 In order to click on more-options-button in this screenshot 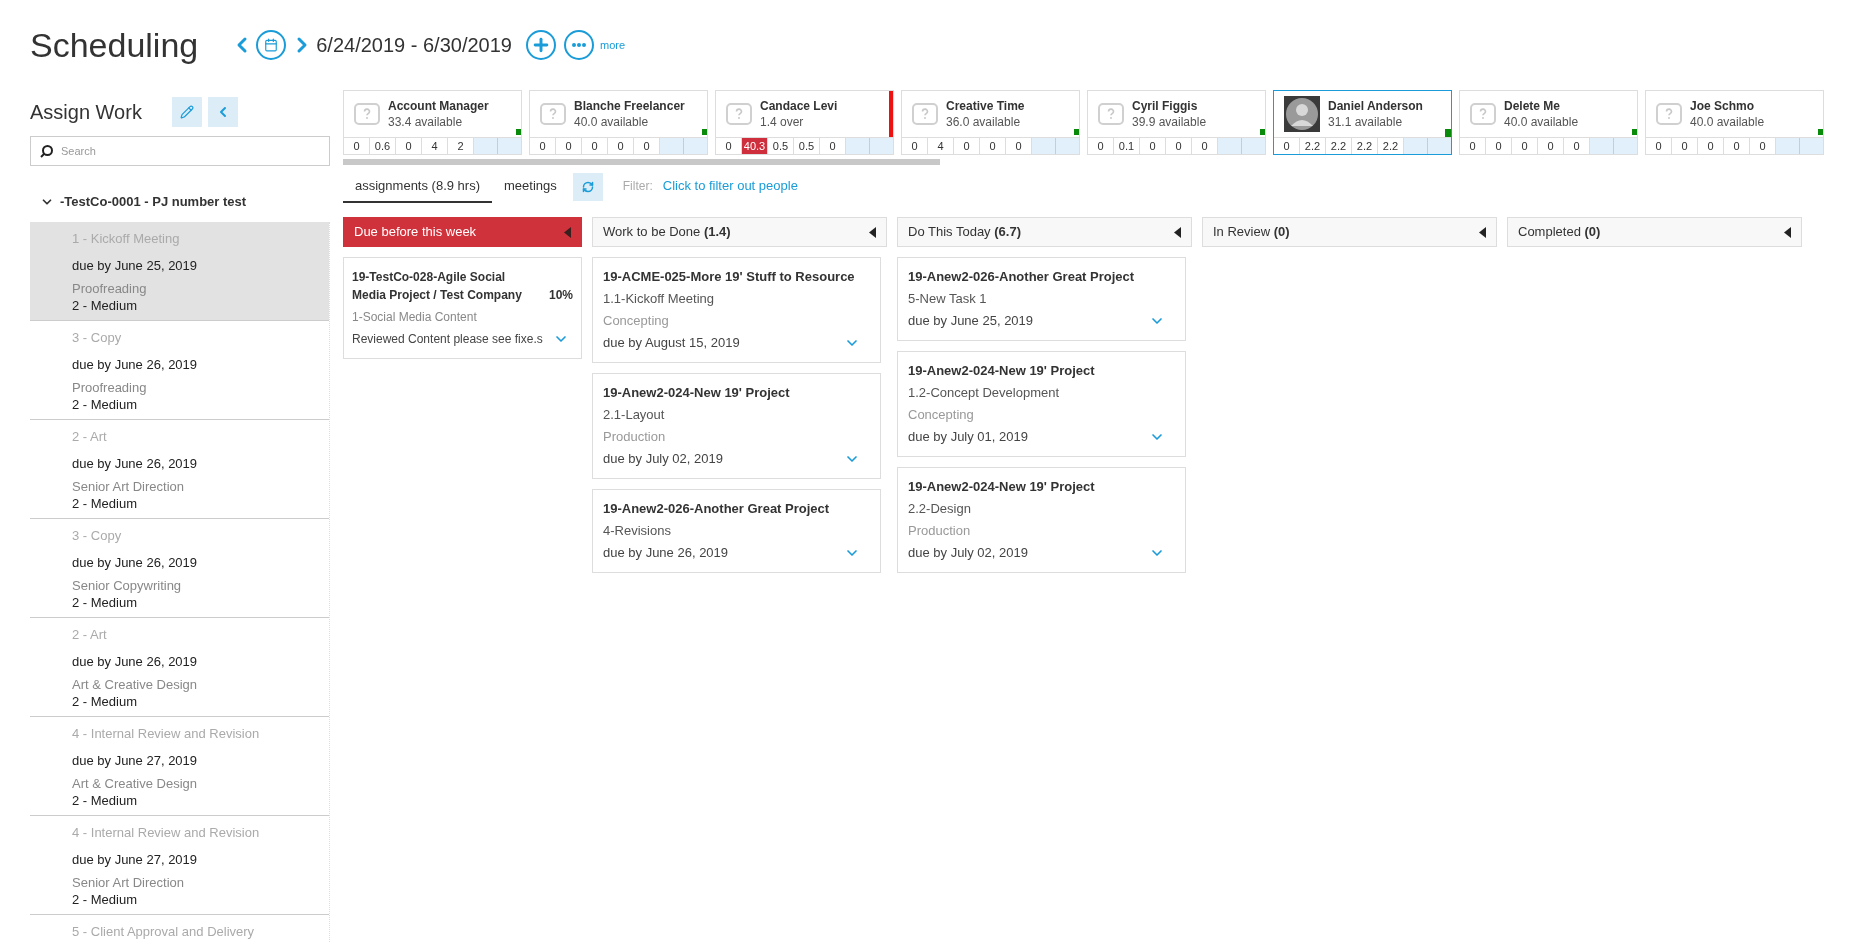, I will do `click(579, 45)`.